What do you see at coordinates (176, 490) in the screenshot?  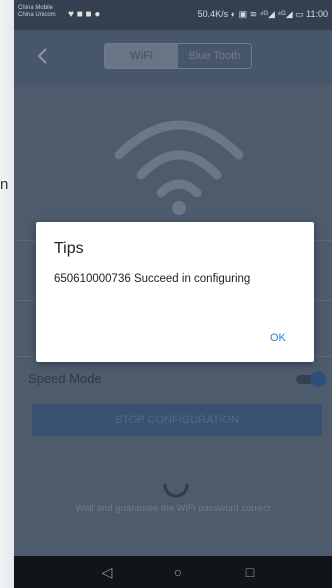 I see `spinner-svg` at bounding box center [176, 490].